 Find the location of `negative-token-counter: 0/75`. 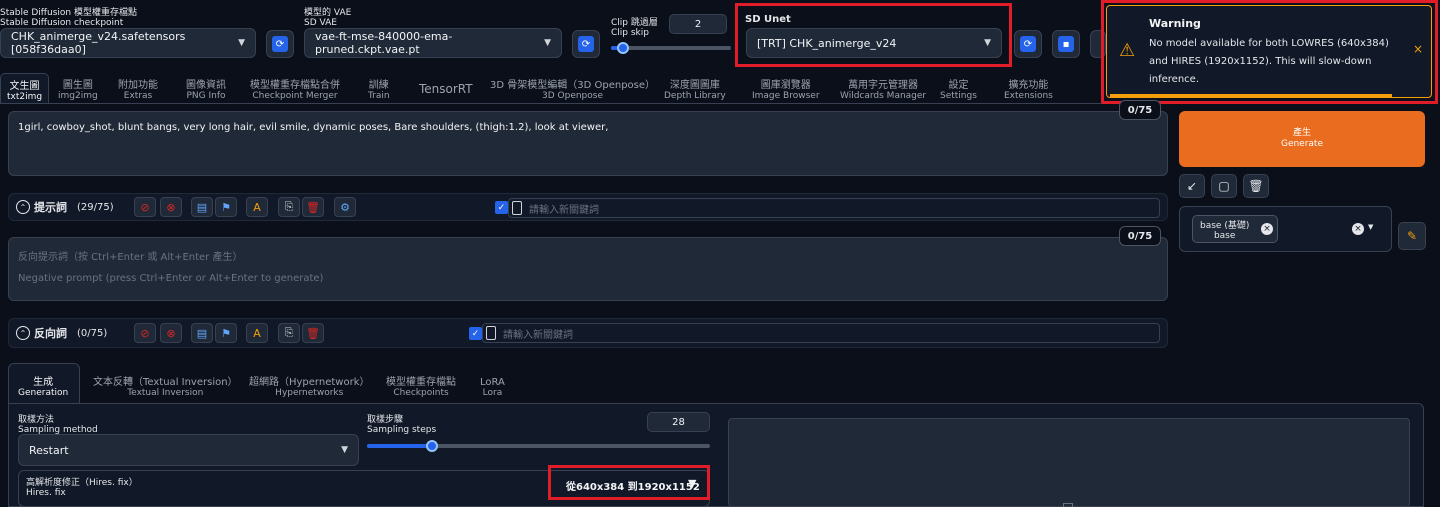

negative-token-counter: 0/75 is located at coordinates (1140, 236).